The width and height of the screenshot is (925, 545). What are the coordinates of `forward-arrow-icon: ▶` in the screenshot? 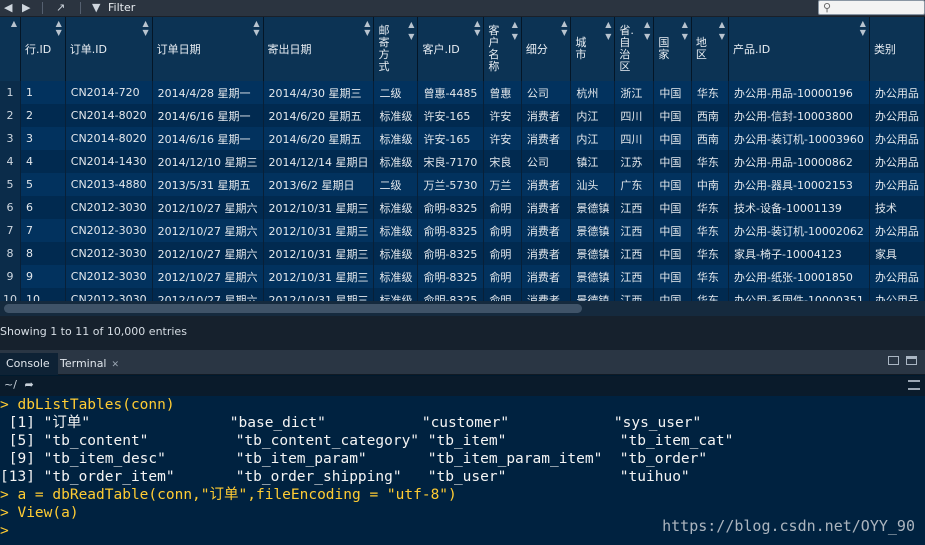 It's located at (26, 8).